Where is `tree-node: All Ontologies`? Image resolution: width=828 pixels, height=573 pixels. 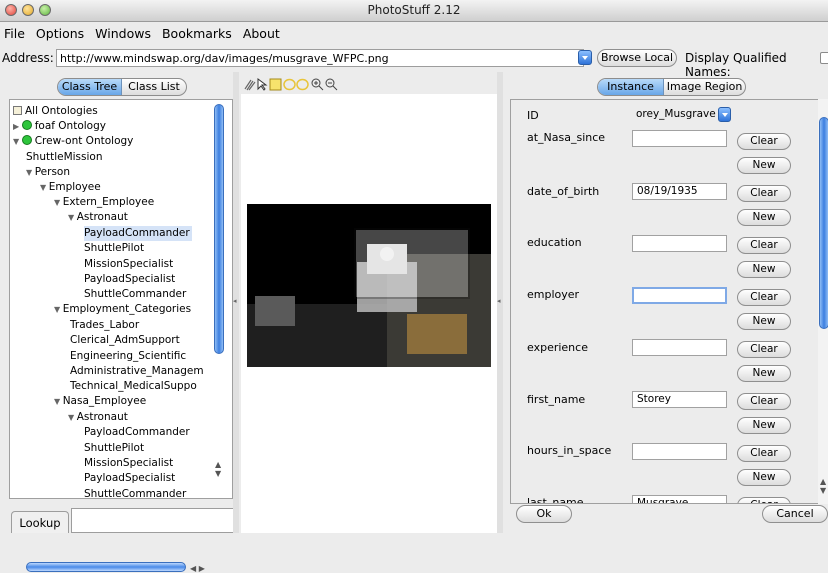
tree-node: All Ontologies is located at coordinates (55, 111).